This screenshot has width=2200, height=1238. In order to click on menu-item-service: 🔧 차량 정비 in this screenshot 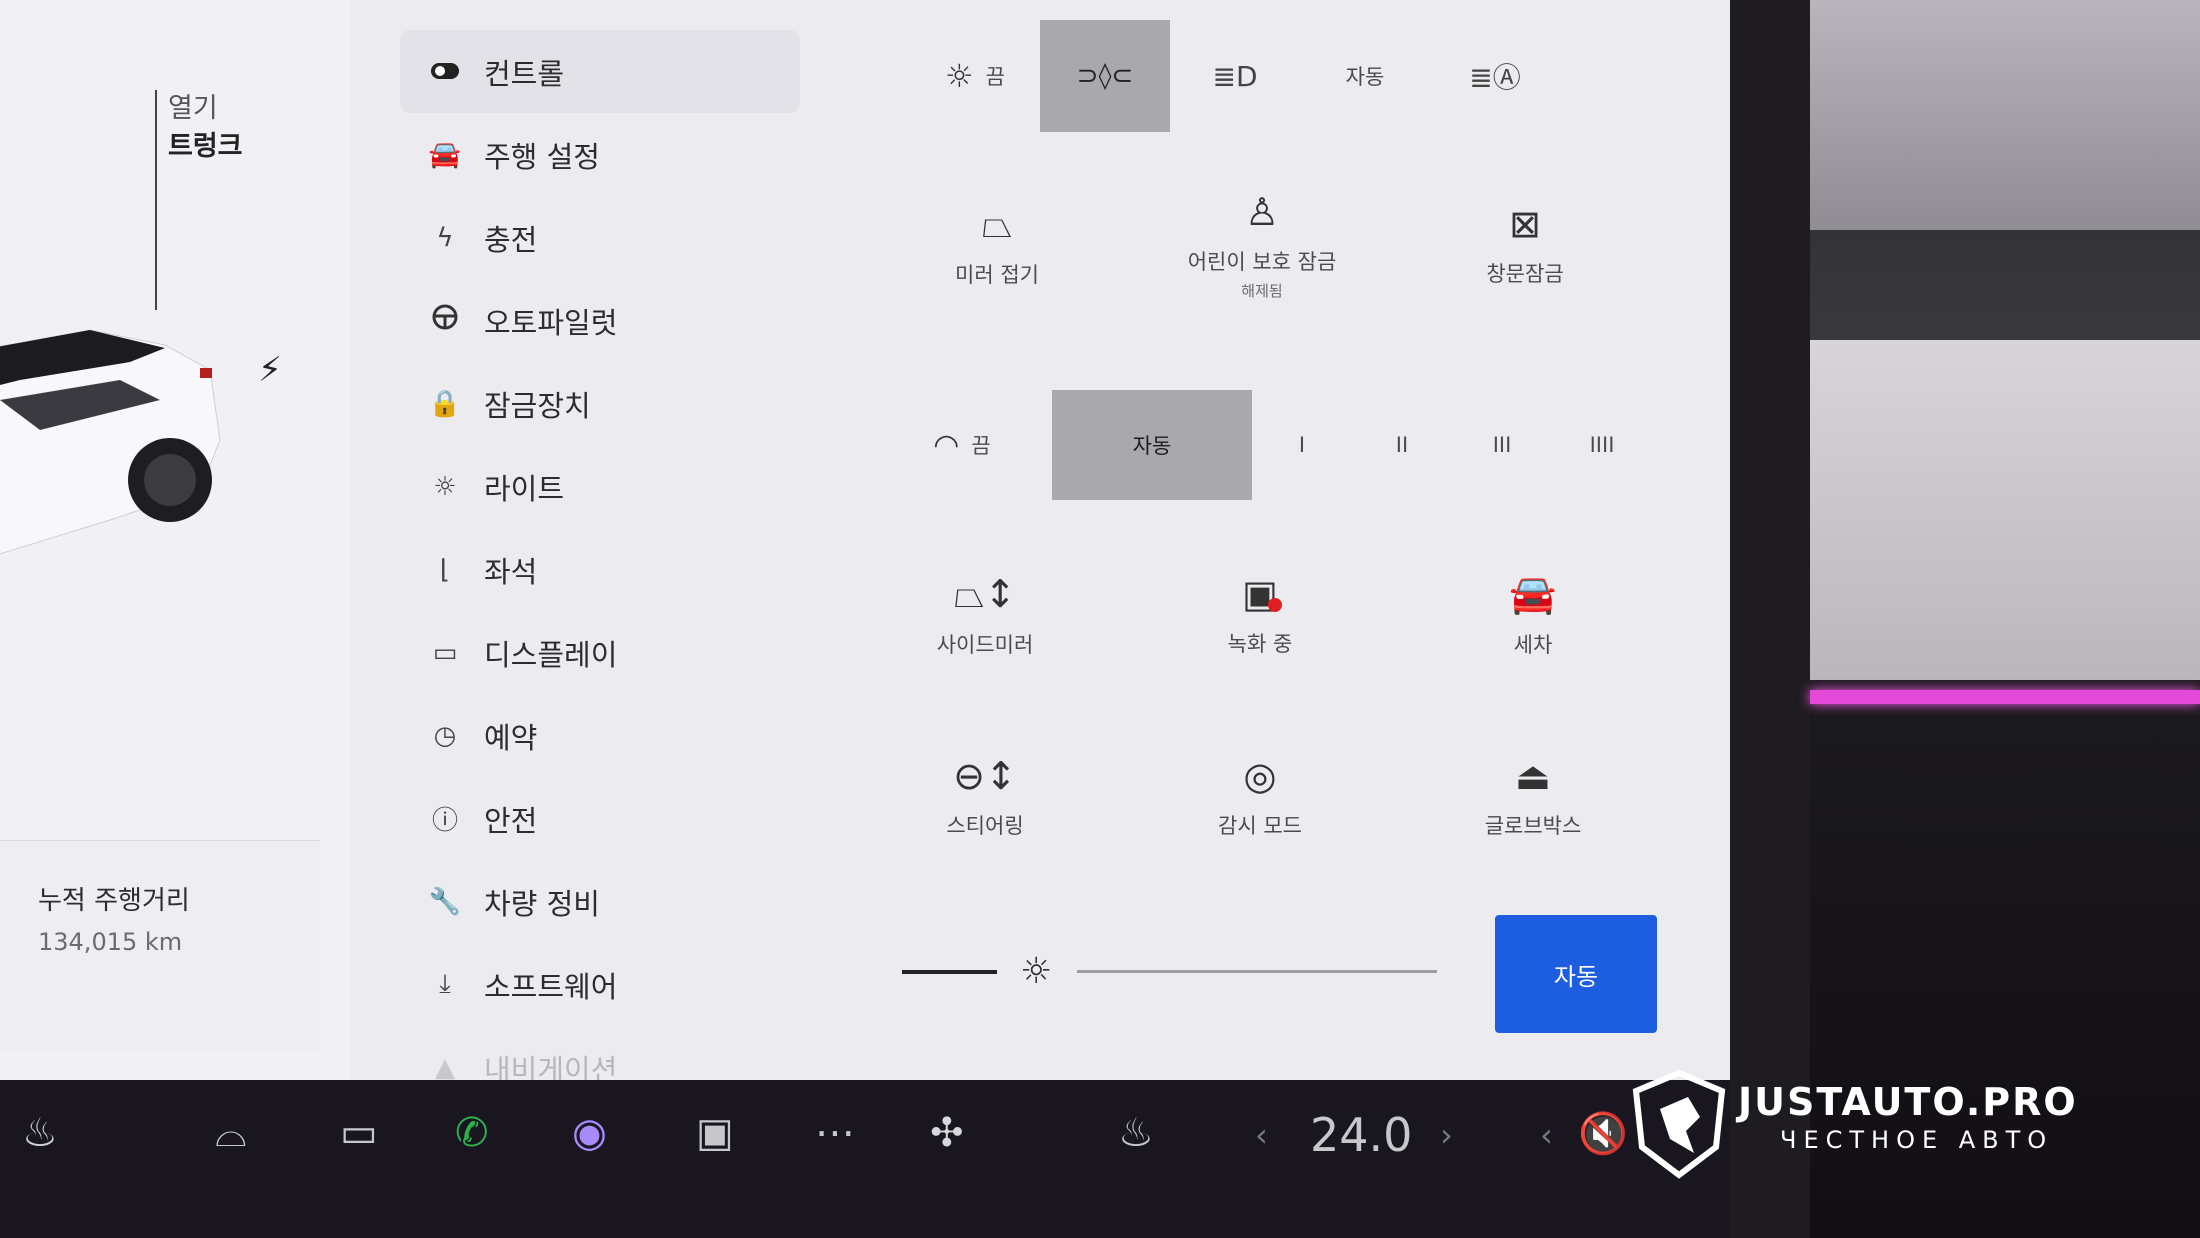, I will do `click(600, 901)`.